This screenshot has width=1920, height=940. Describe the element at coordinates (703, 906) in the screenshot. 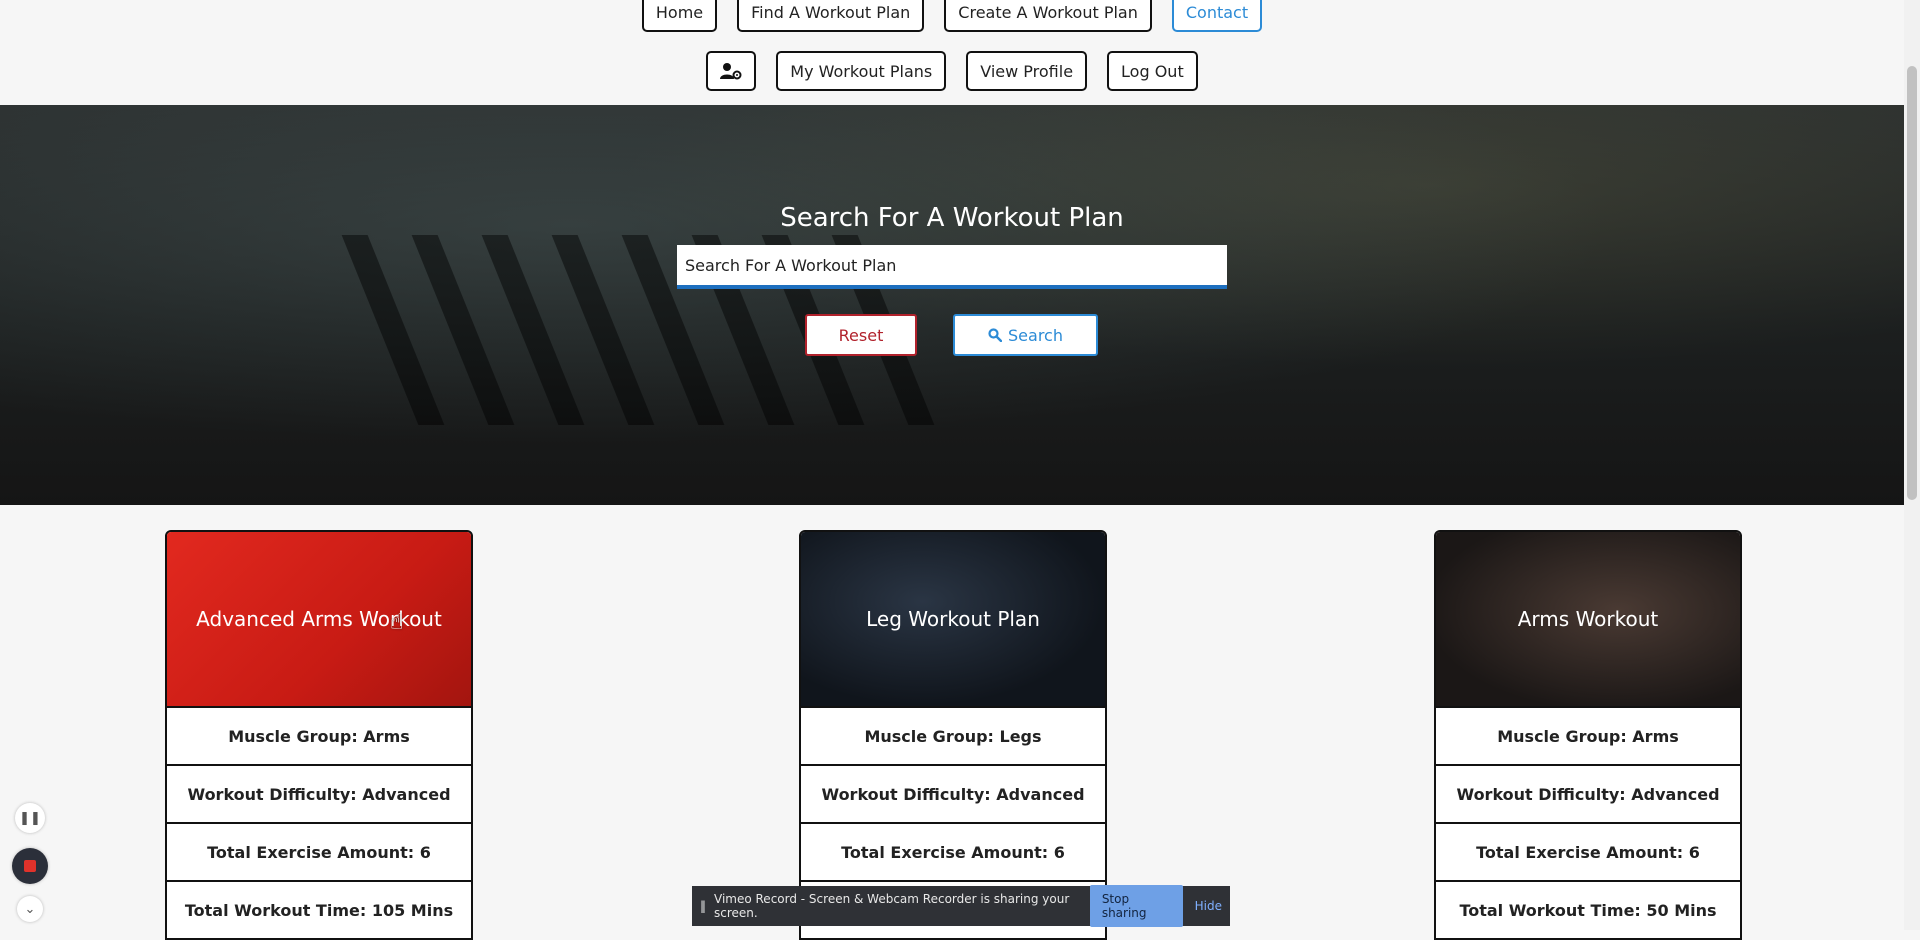

I see `drag-handle-icon: ‖` at that location.